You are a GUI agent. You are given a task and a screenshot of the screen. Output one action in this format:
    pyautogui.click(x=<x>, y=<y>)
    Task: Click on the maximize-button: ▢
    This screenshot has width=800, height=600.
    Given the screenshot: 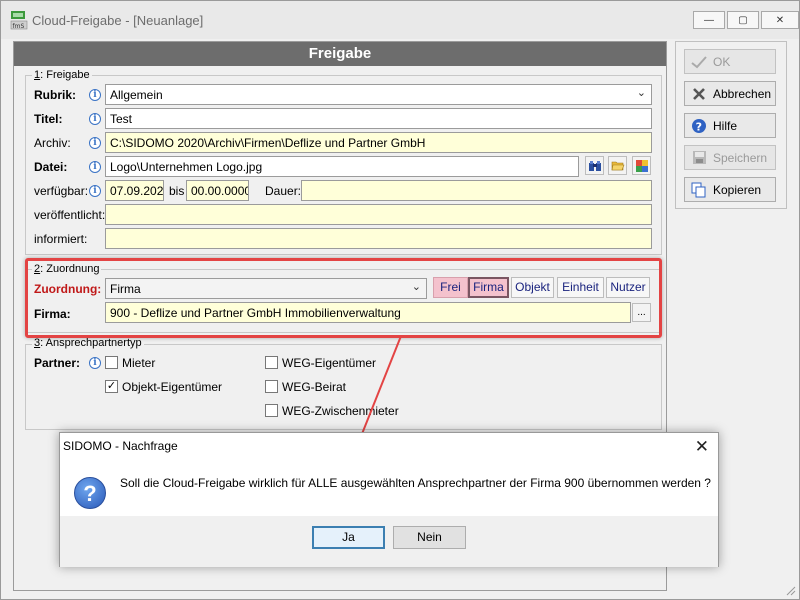 What is the action you would take?
    pyautogui.click(x=743, y=20)
    